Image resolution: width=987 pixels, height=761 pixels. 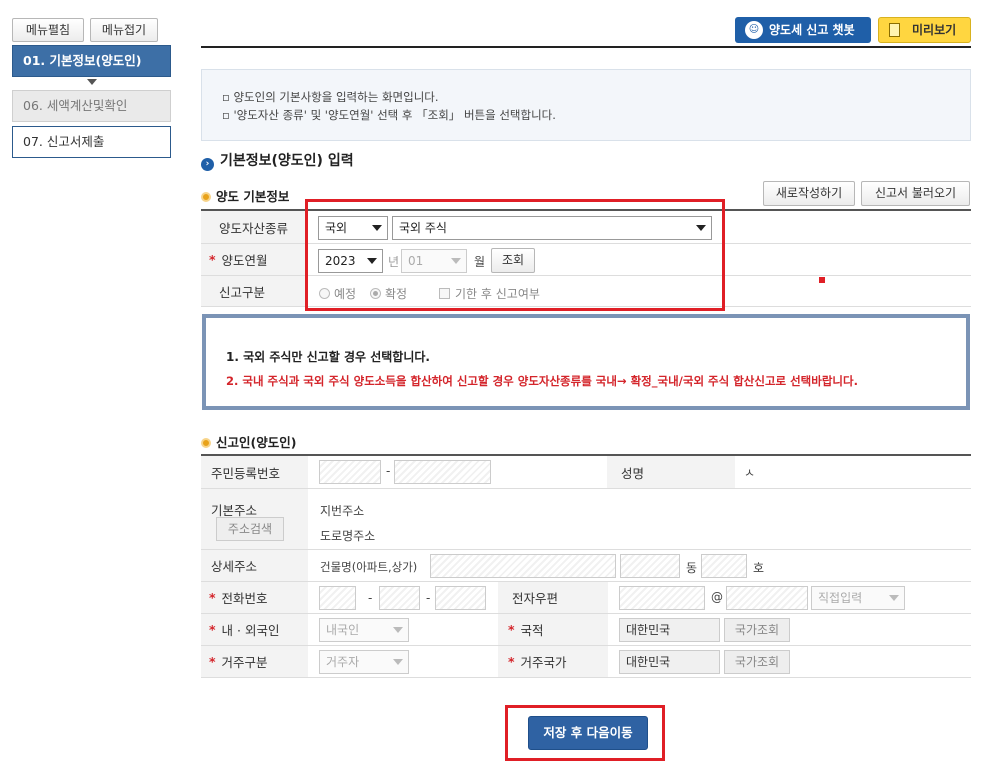 I want to click on sidebar-item-submit: 07. 신고서제출, so click(x=91, y=142).